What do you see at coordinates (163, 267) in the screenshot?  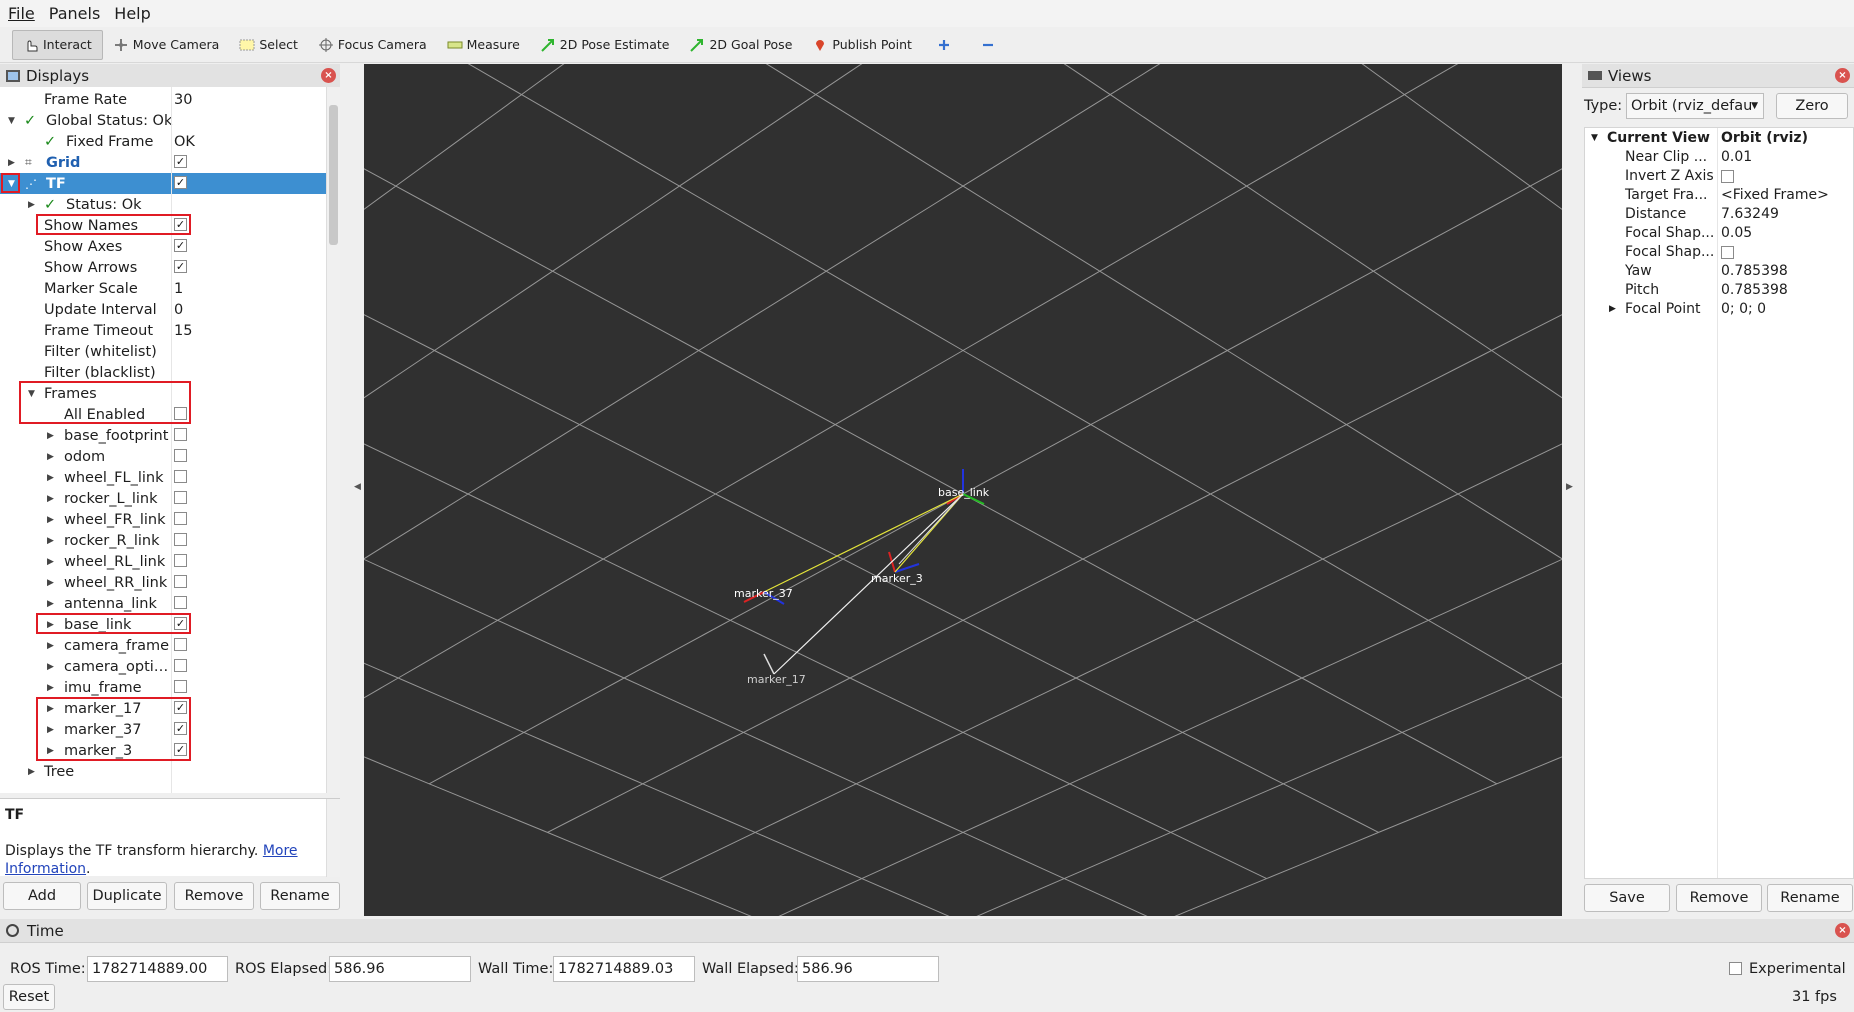 I see `tree-row: Show Arrows ✓` at bounding box center [163, 267].